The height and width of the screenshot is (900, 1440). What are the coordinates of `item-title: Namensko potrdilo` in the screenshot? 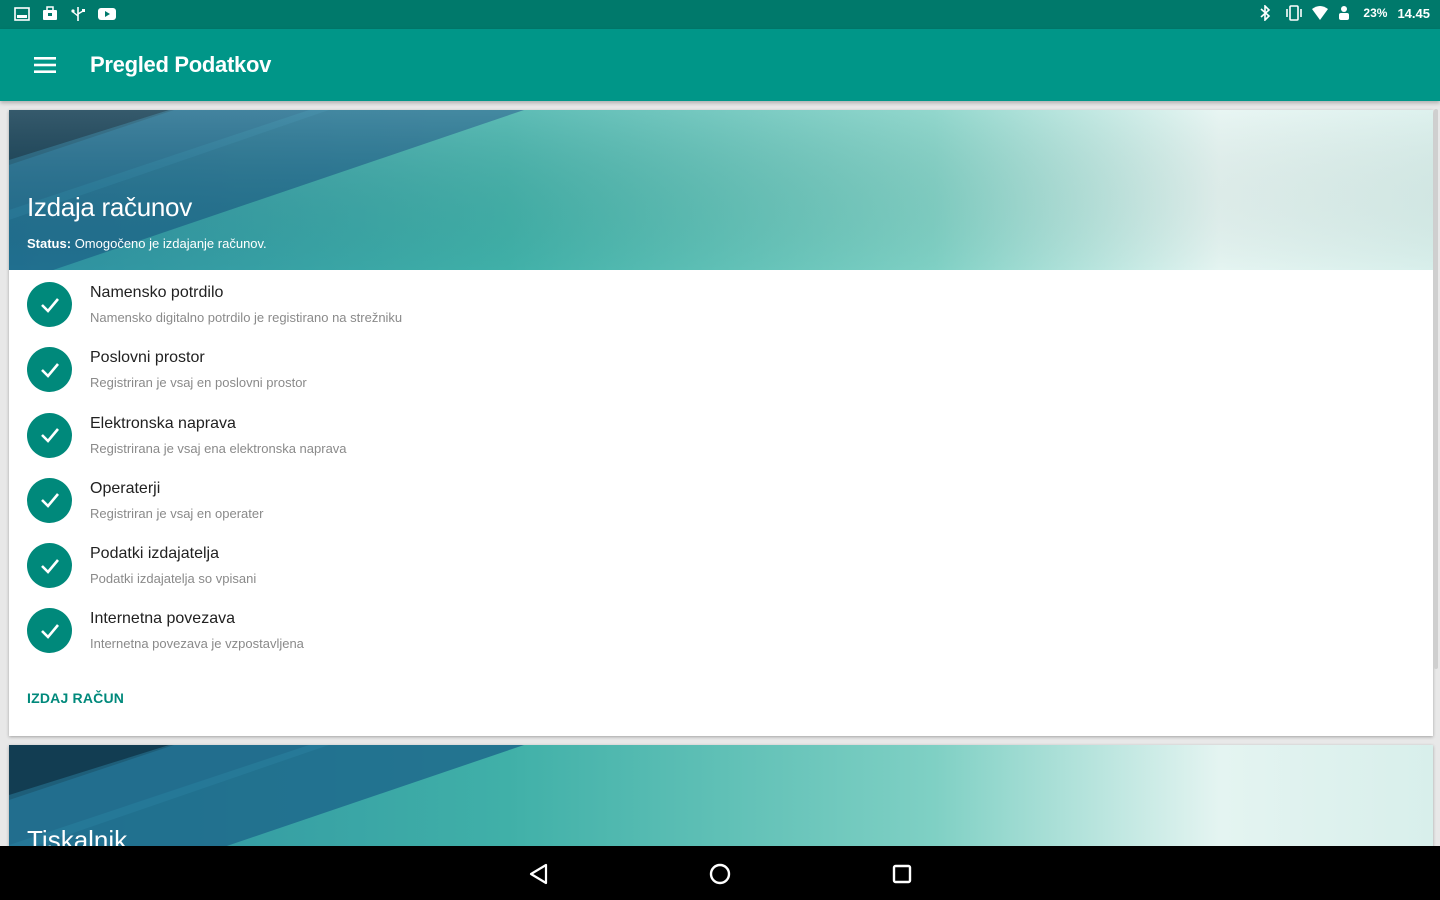 It's located at (157, 292).